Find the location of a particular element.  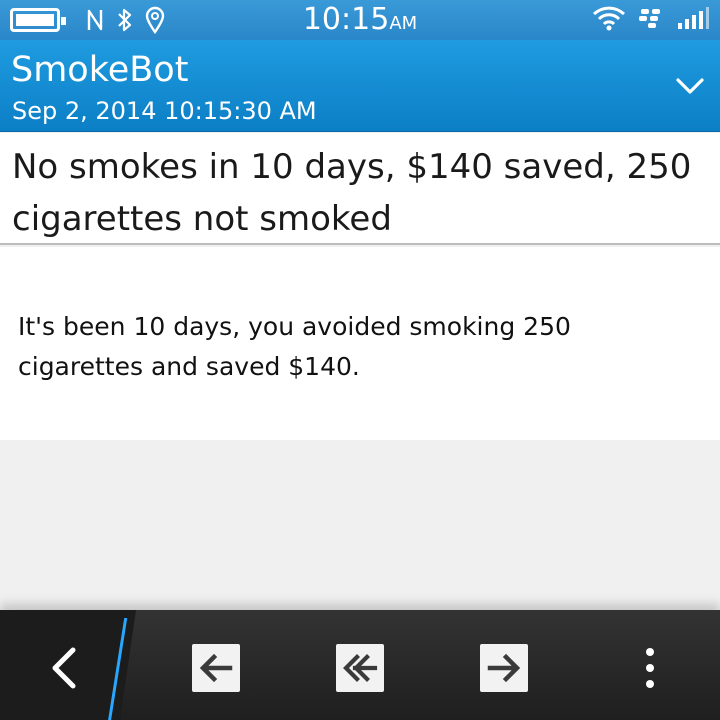

back-icon is located at coordinates (64, 668).